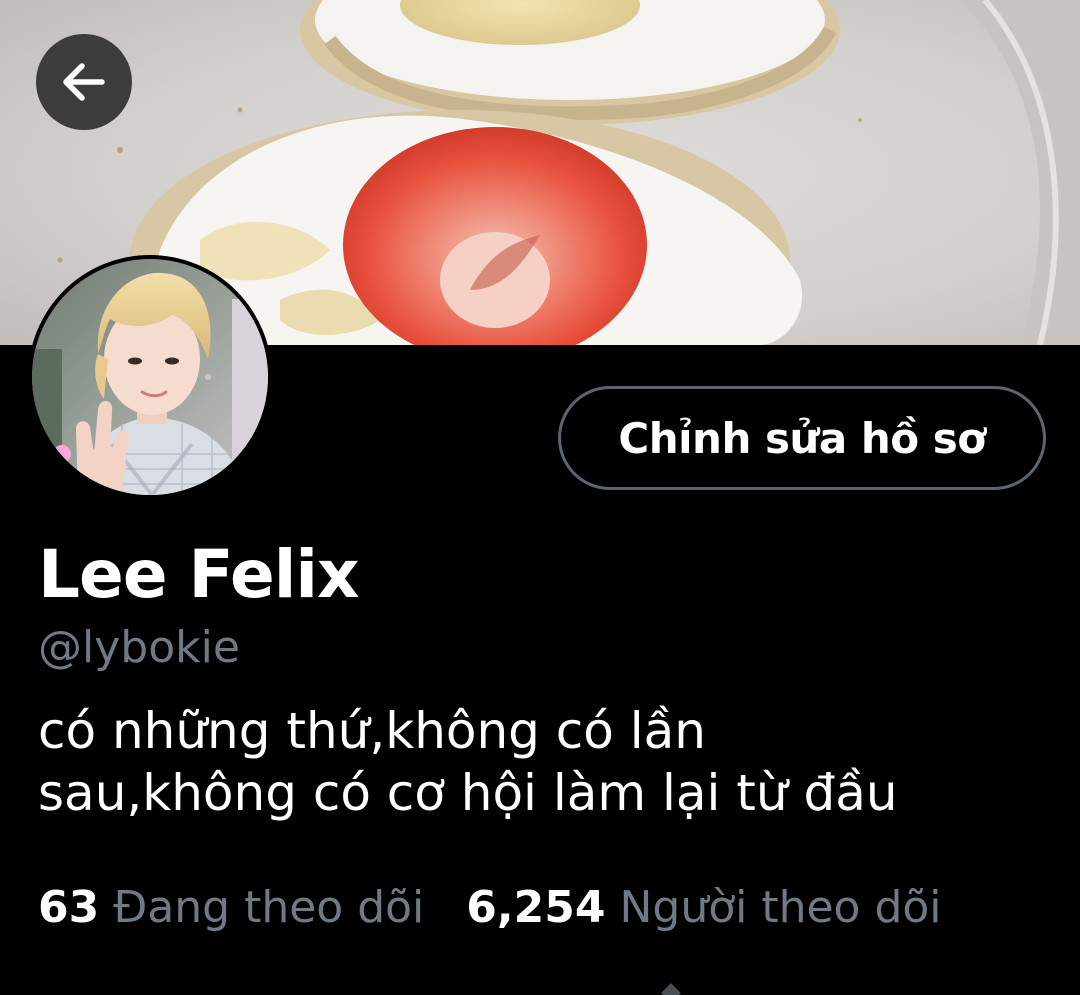 Image resolution: width=1080 pixels, height=995 pixels. I want to click on followers-label: Người theo dõi, so click(780, 907).